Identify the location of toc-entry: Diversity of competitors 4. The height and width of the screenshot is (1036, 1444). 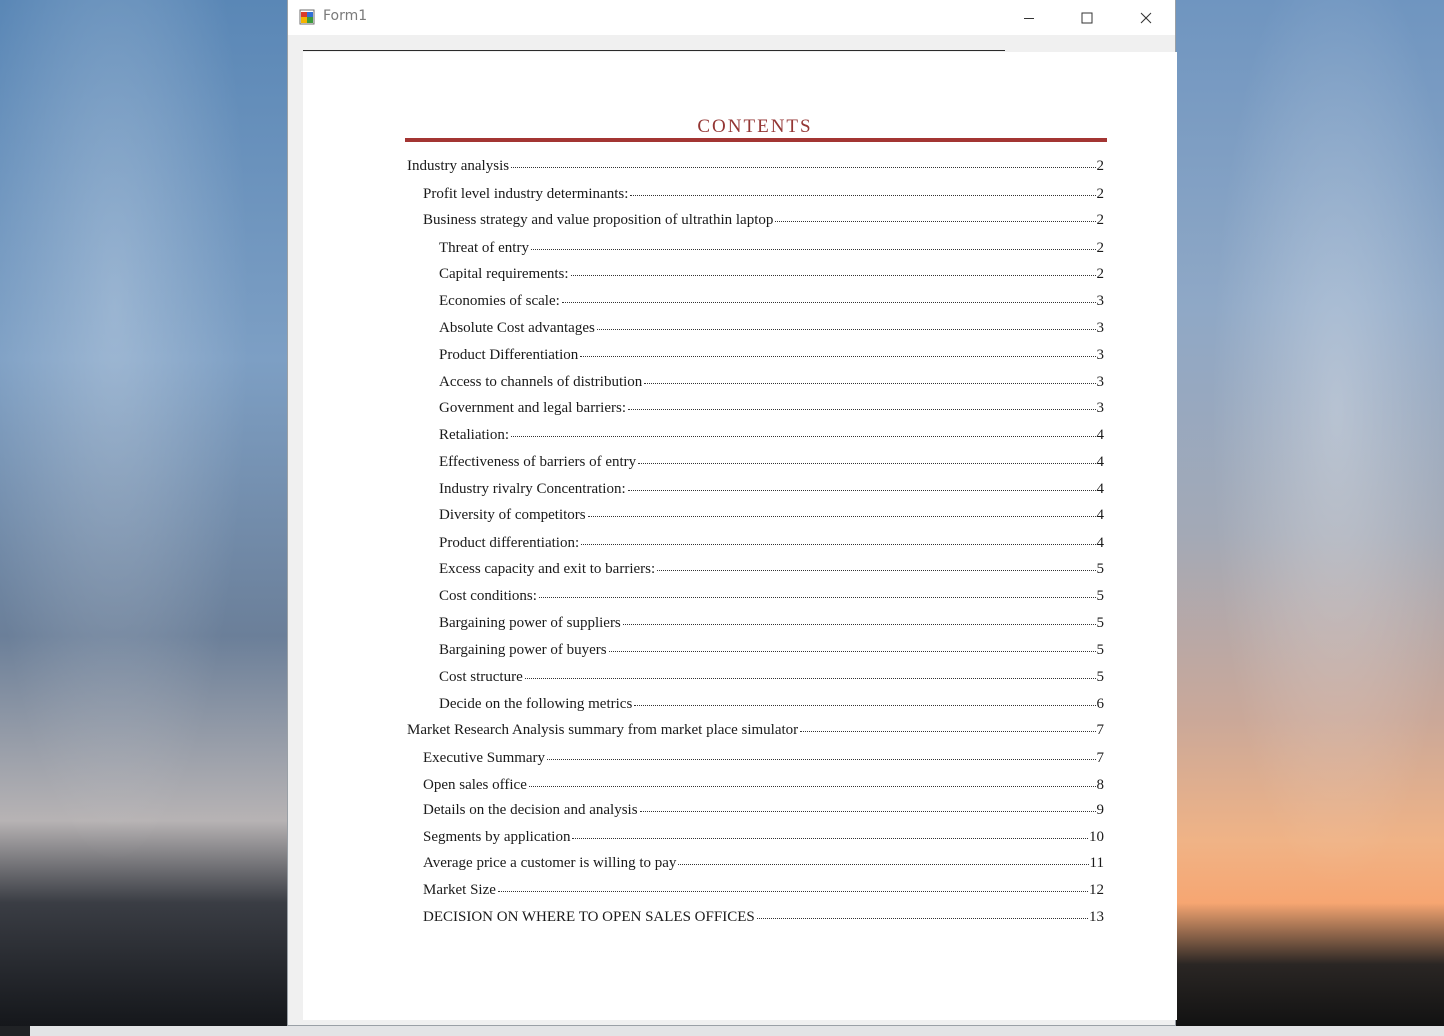
(771, 515).